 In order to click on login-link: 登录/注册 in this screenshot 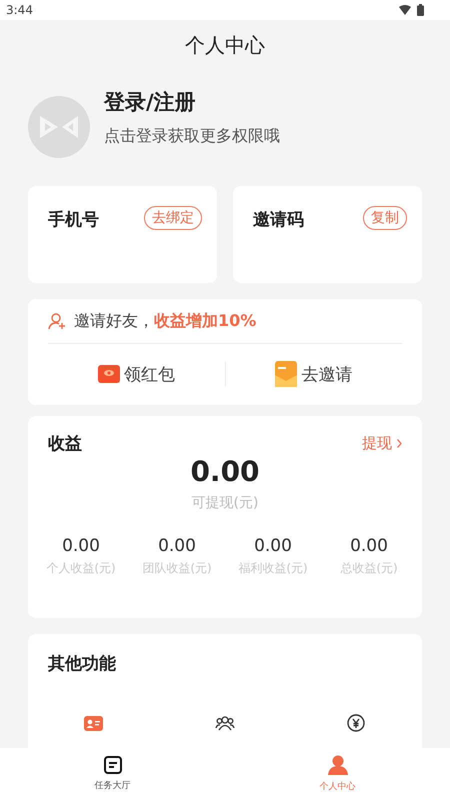, I will do `click(192, 102)`.